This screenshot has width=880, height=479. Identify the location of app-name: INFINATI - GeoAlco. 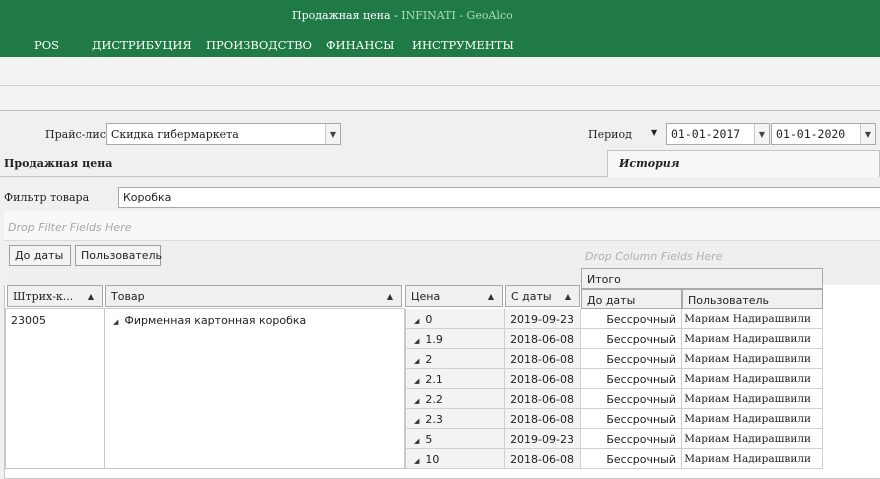
(457, 15).